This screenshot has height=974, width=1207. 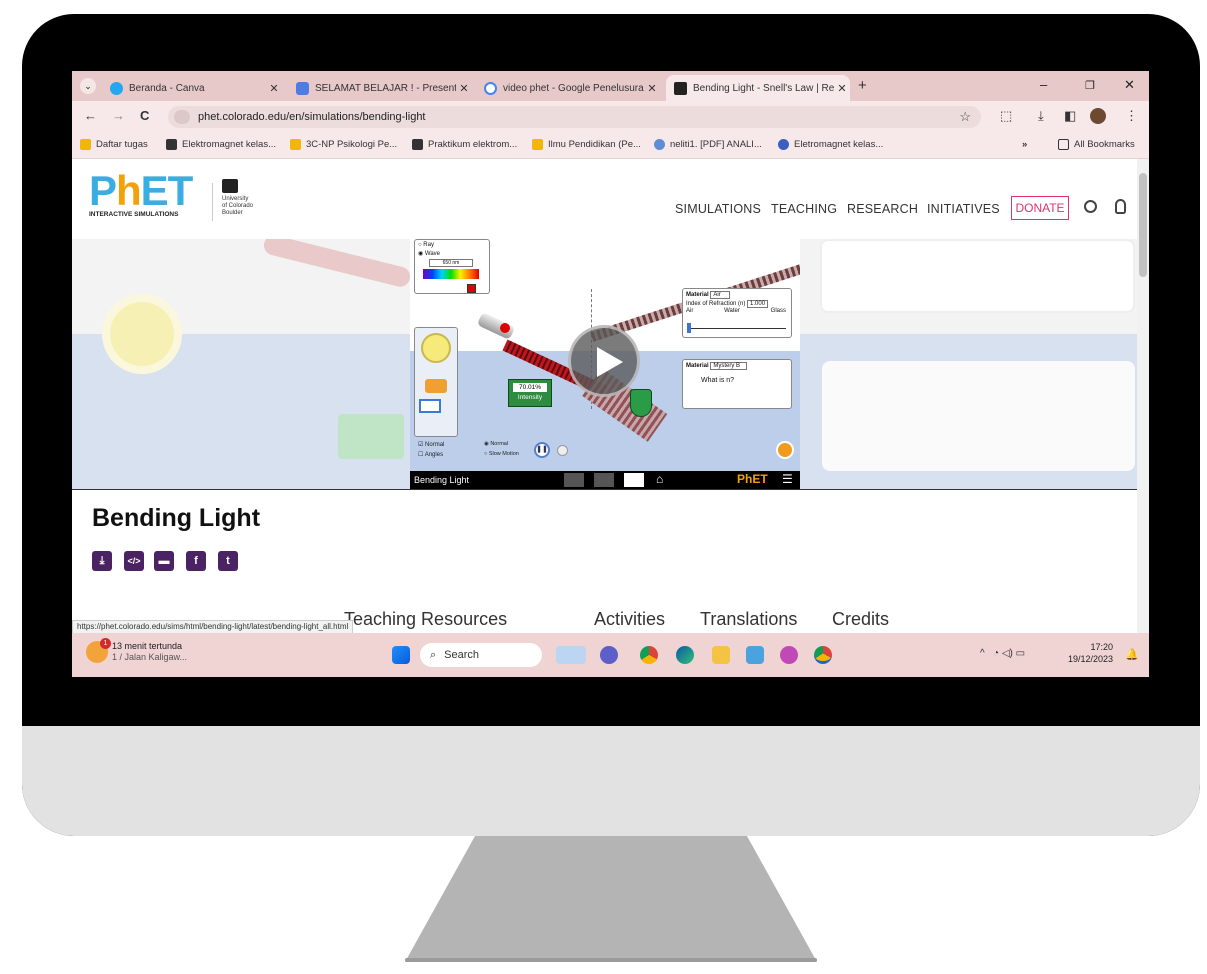 What do you see at coordinates (141, 194) in the screenshot?
I see `phet-logo: PhET INTERACTIVE SIMULATIONS` at bounding box center [141, 194].